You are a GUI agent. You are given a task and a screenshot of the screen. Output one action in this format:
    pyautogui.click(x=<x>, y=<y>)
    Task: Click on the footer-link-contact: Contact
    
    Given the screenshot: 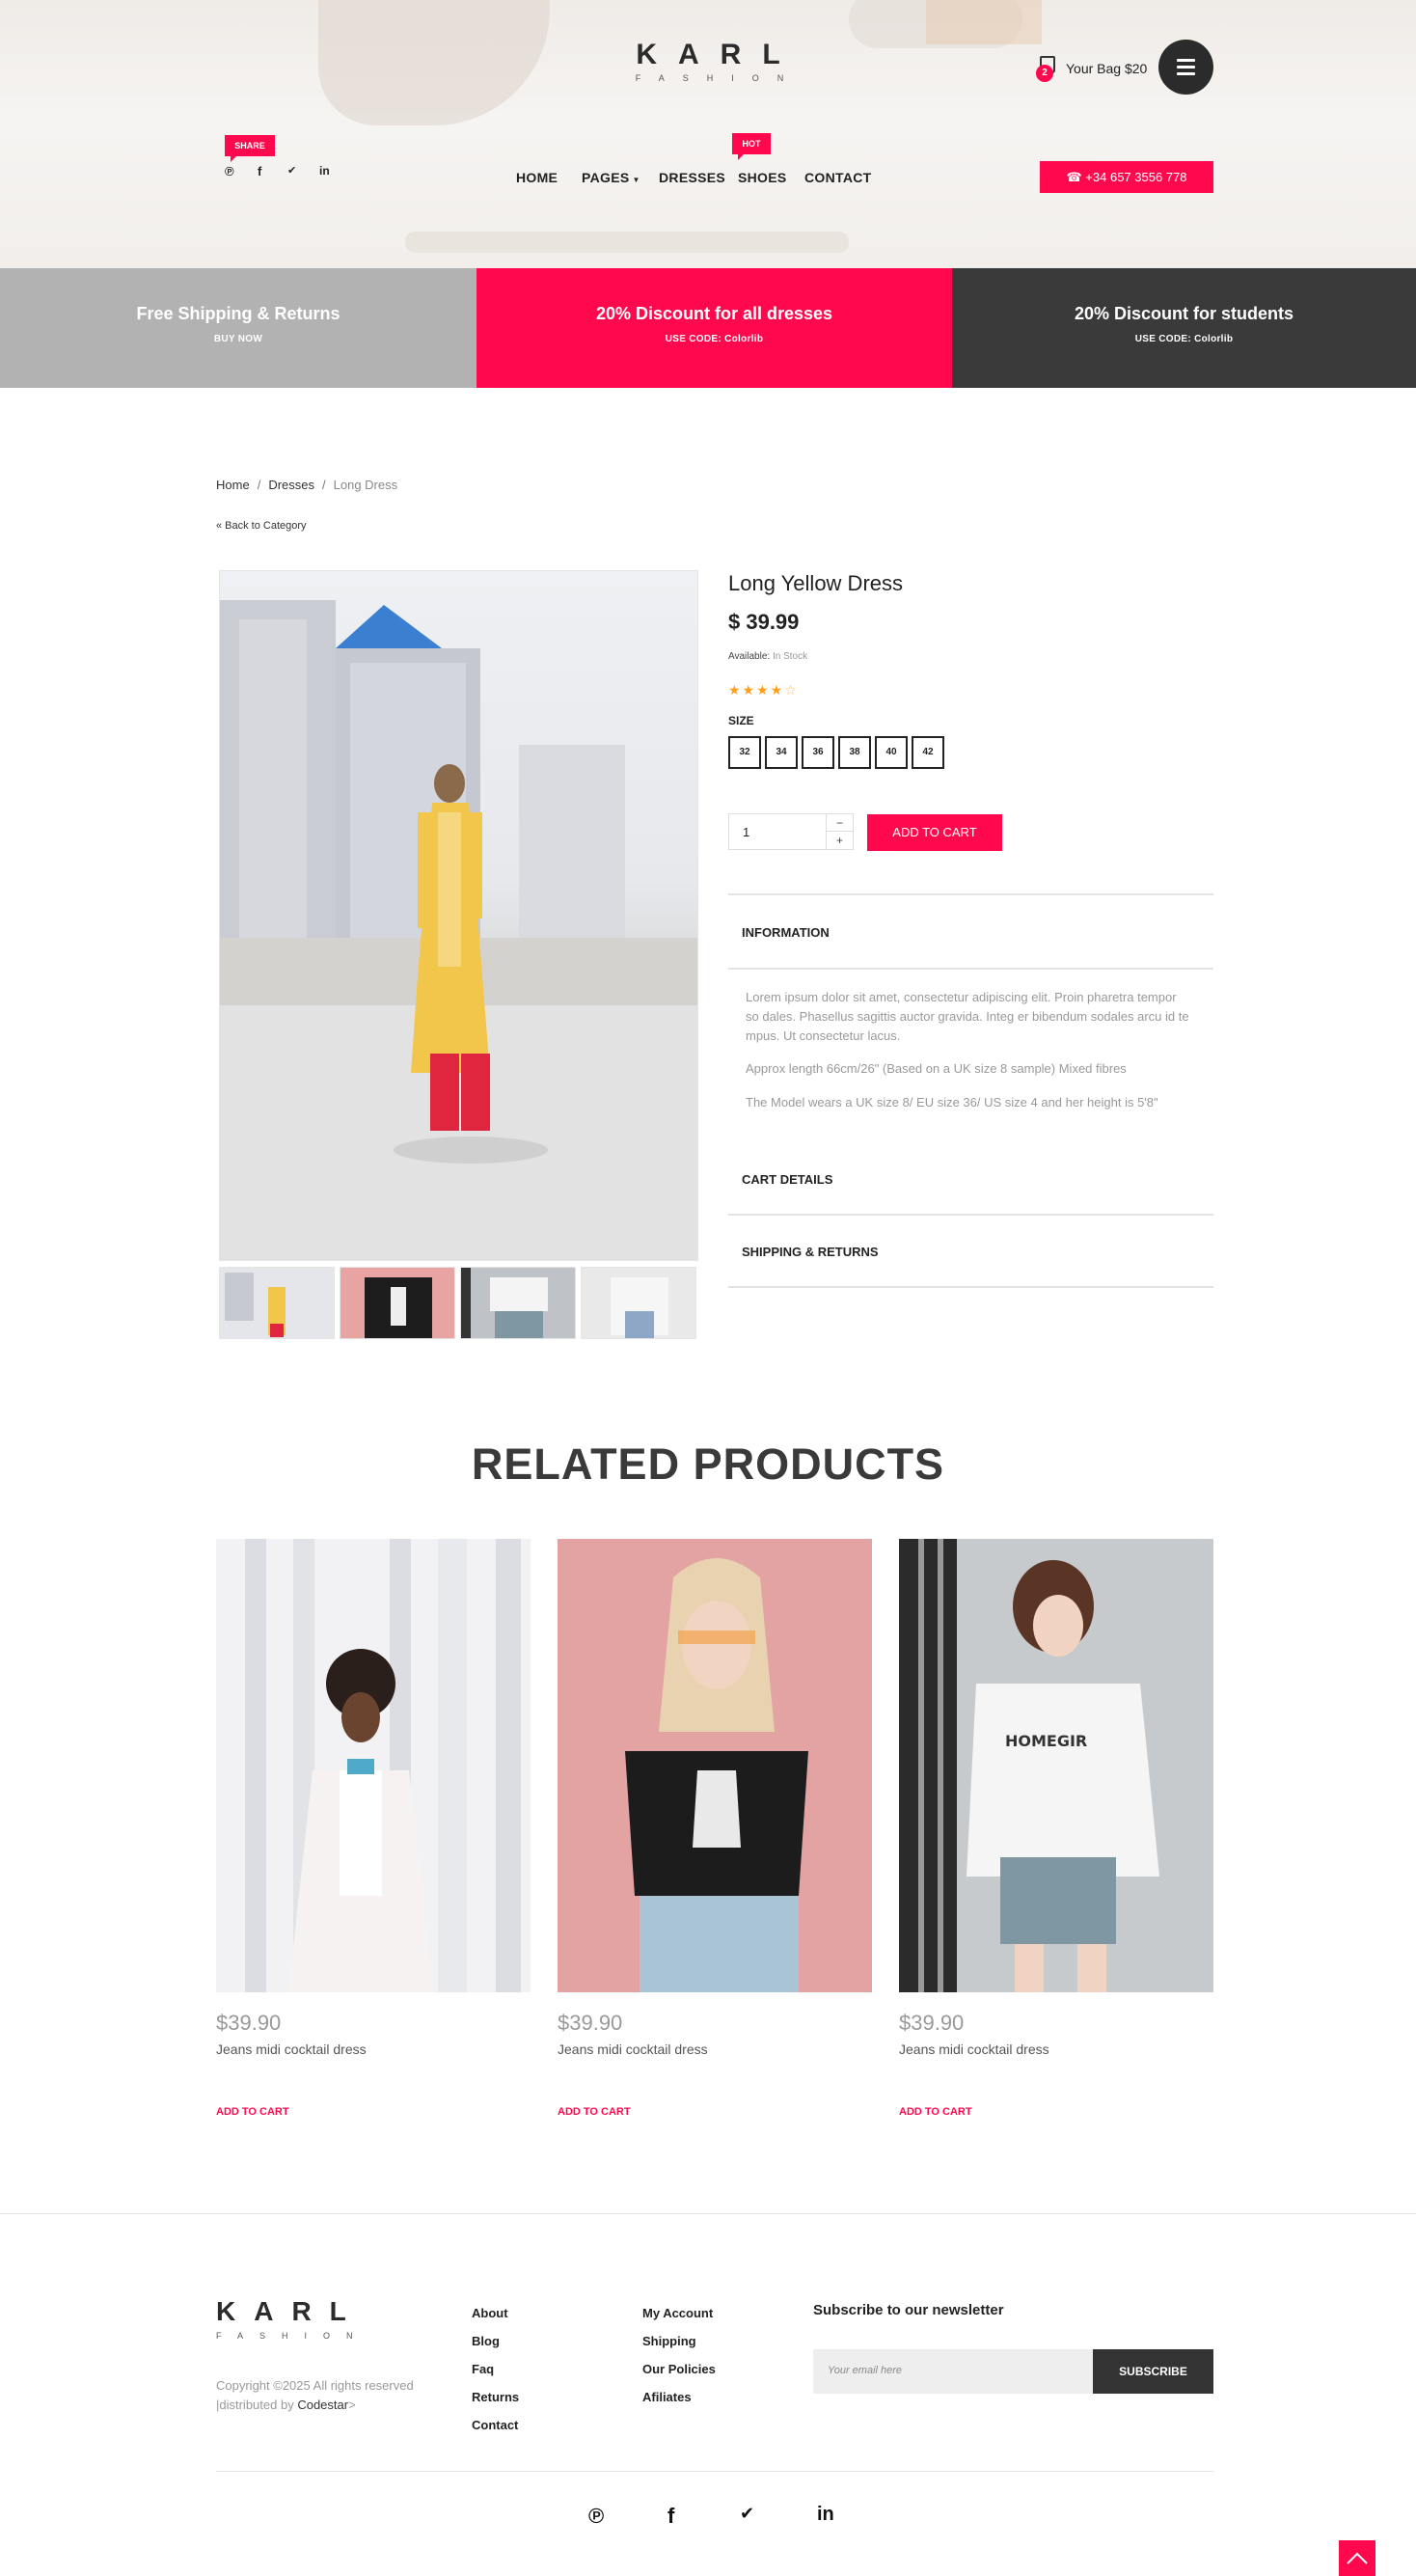 What is the action you would take?
    pyautogui.click(x=495, y=2425)
    